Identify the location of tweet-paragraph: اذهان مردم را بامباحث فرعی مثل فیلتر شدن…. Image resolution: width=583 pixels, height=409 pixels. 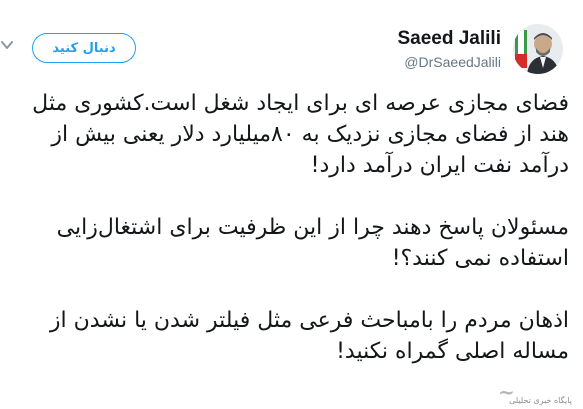
(309, 336).